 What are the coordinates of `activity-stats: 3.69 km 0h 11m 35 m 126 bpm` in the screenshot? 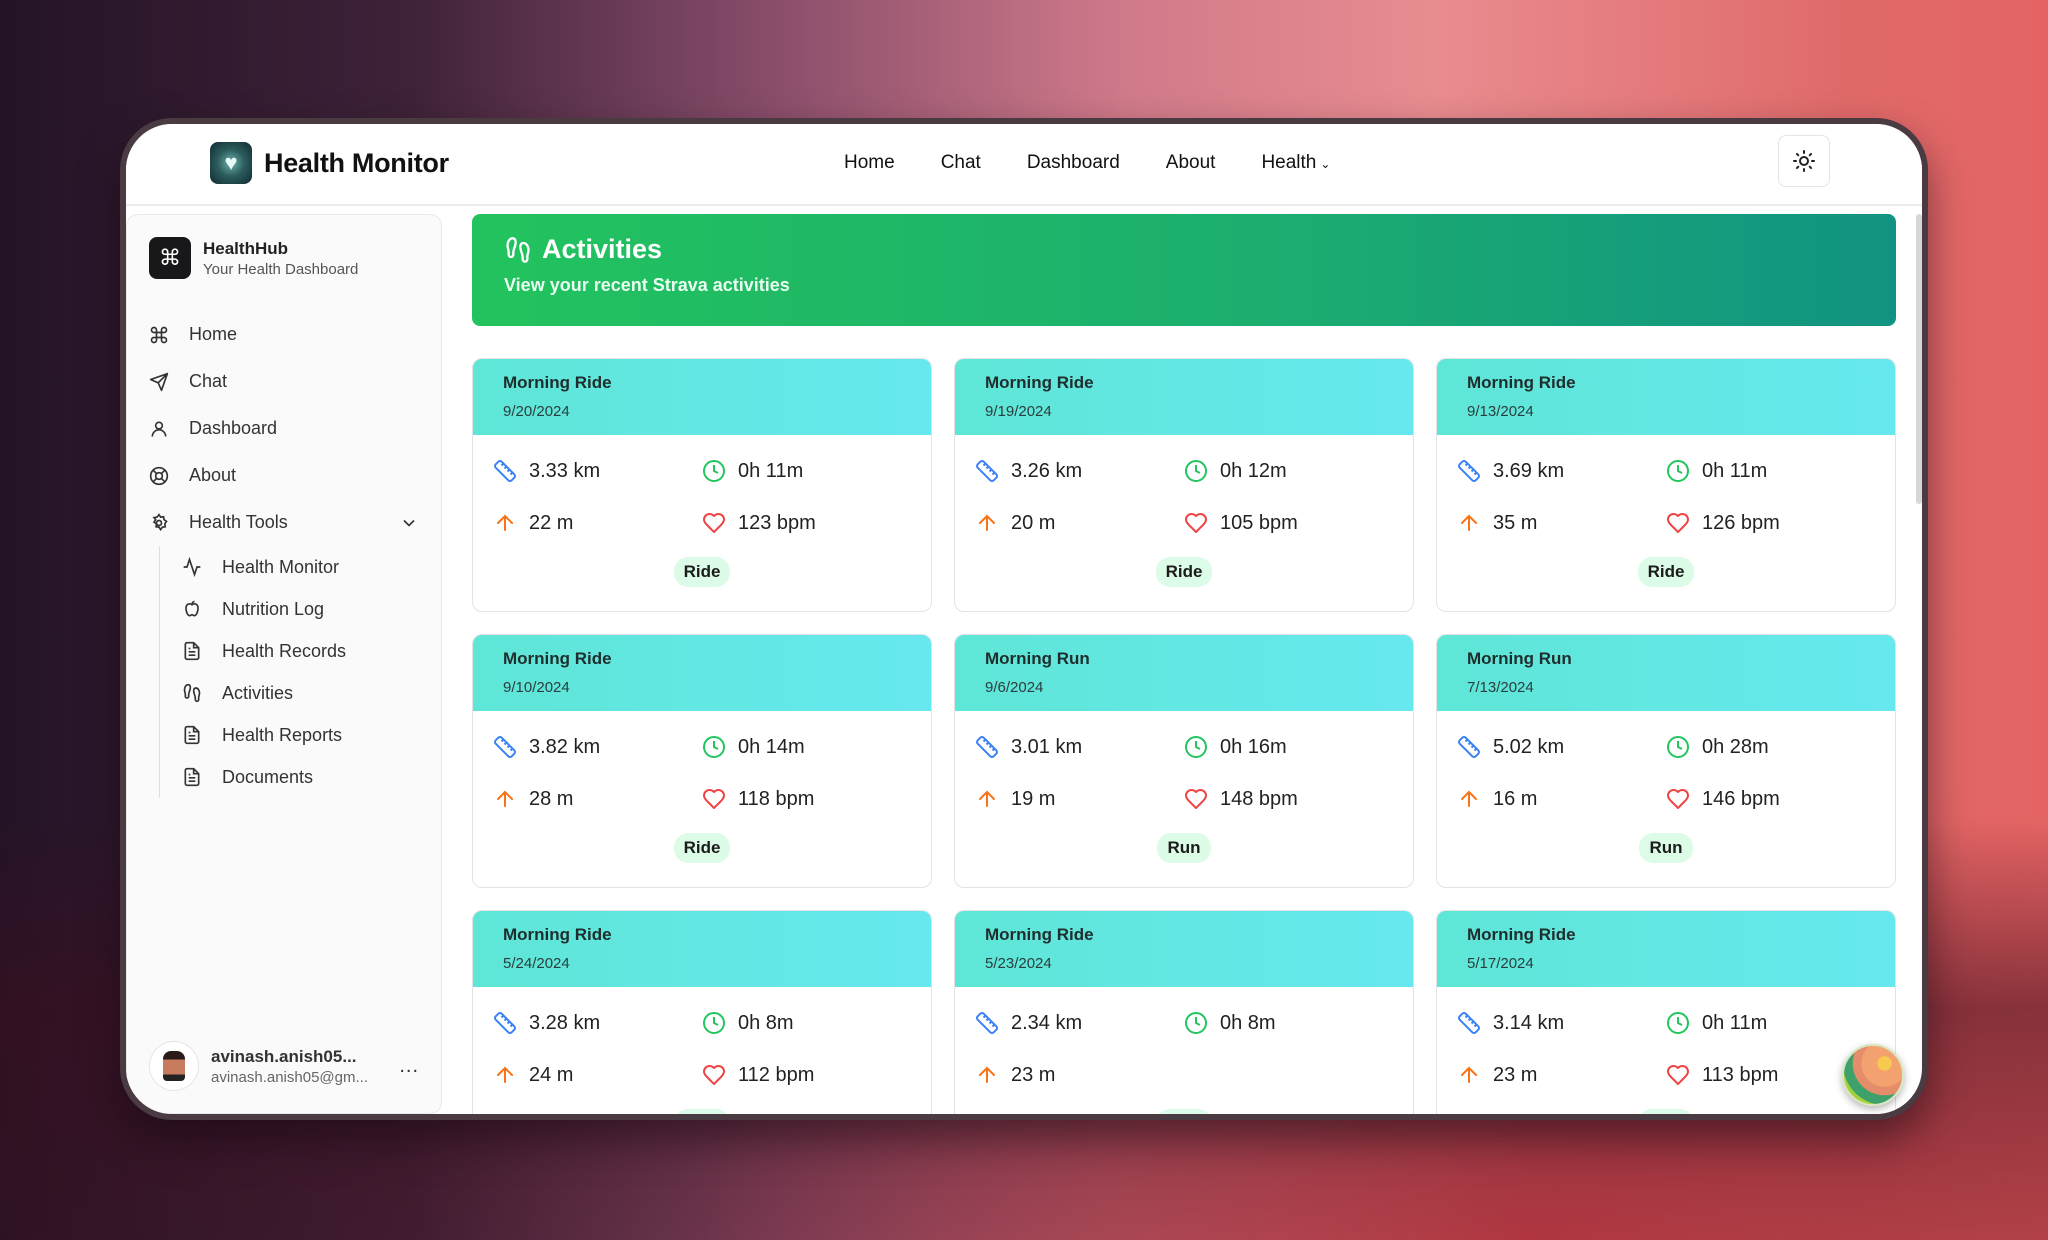 It's located at (1666, 486).